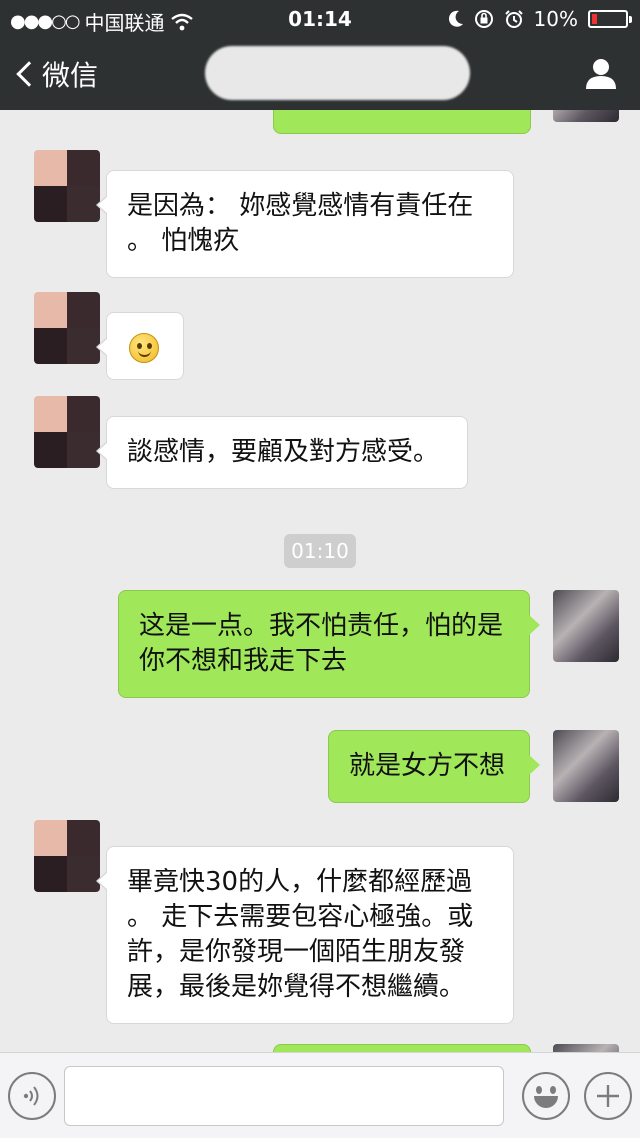 This screenshot has width=640, height=1138. I want to click on plus-icon, so click(608, 1096).